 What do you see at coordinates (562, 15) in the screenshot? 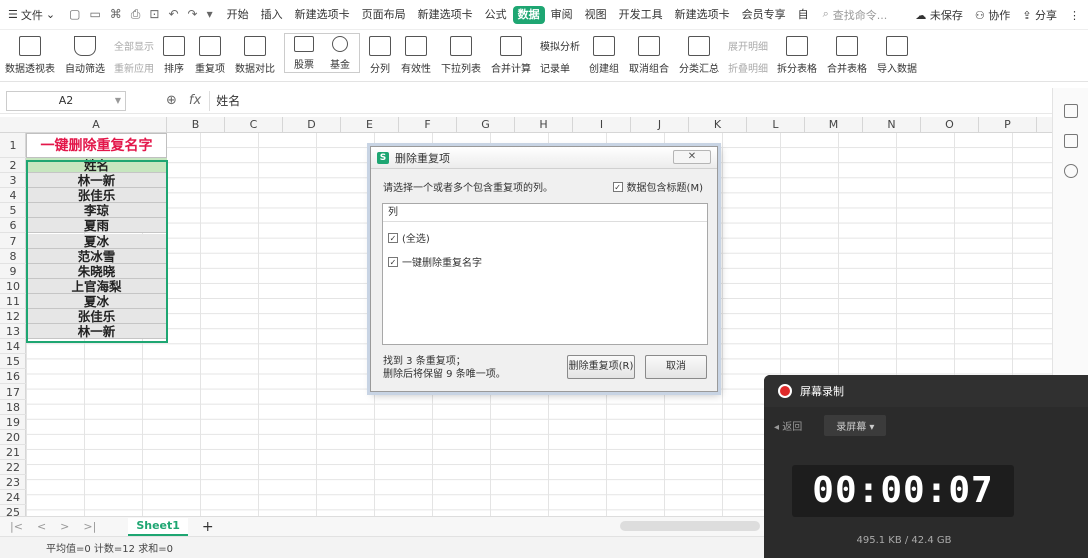
I see `tab-7: 审阅` at bounding box center [562, 15].